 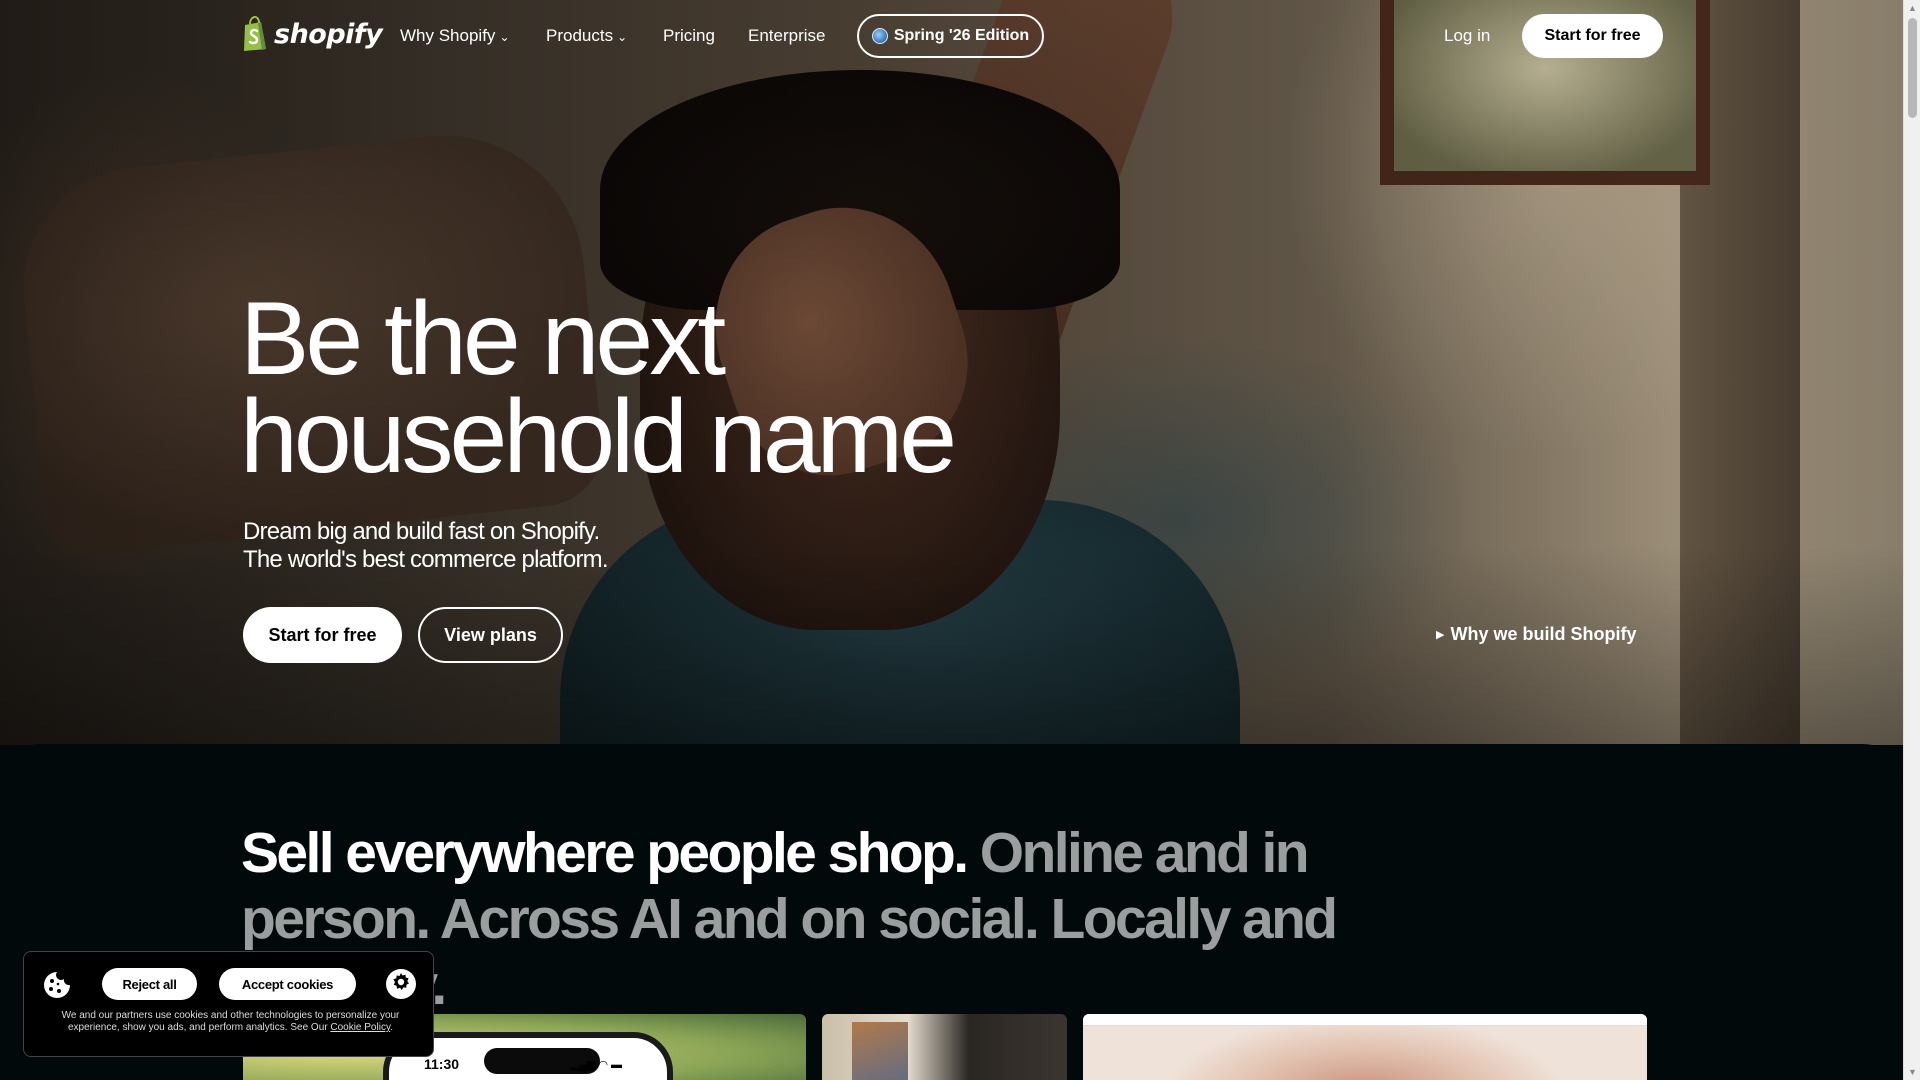 I want to click on cookie-settings-button, so click(x=401, y=984).